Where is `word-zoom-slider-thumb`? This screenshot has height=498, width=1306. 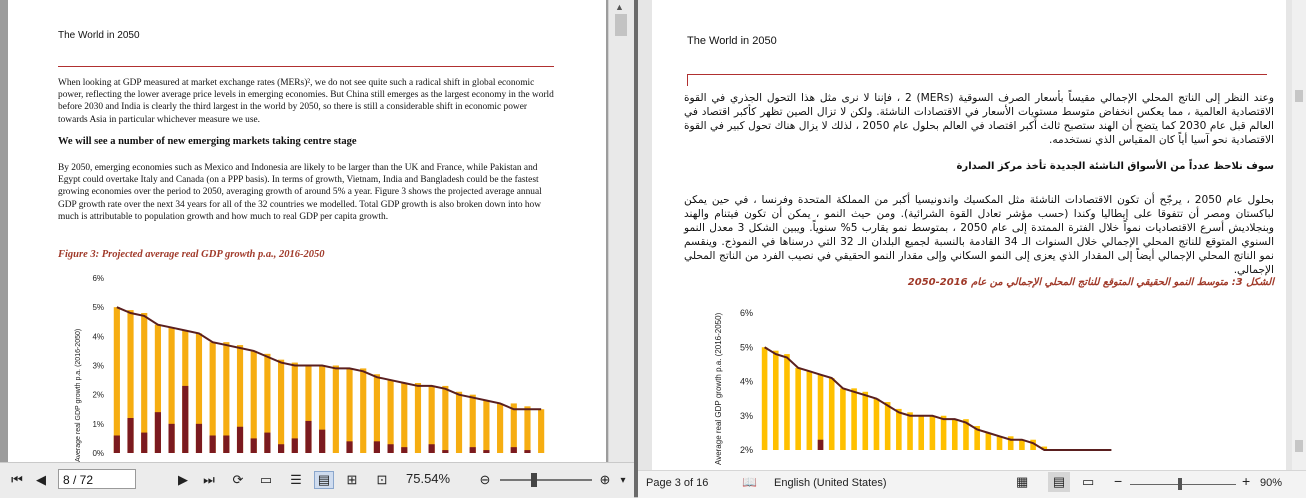 word-zoom-slider-thumb is located at coordinates (1180, 484).